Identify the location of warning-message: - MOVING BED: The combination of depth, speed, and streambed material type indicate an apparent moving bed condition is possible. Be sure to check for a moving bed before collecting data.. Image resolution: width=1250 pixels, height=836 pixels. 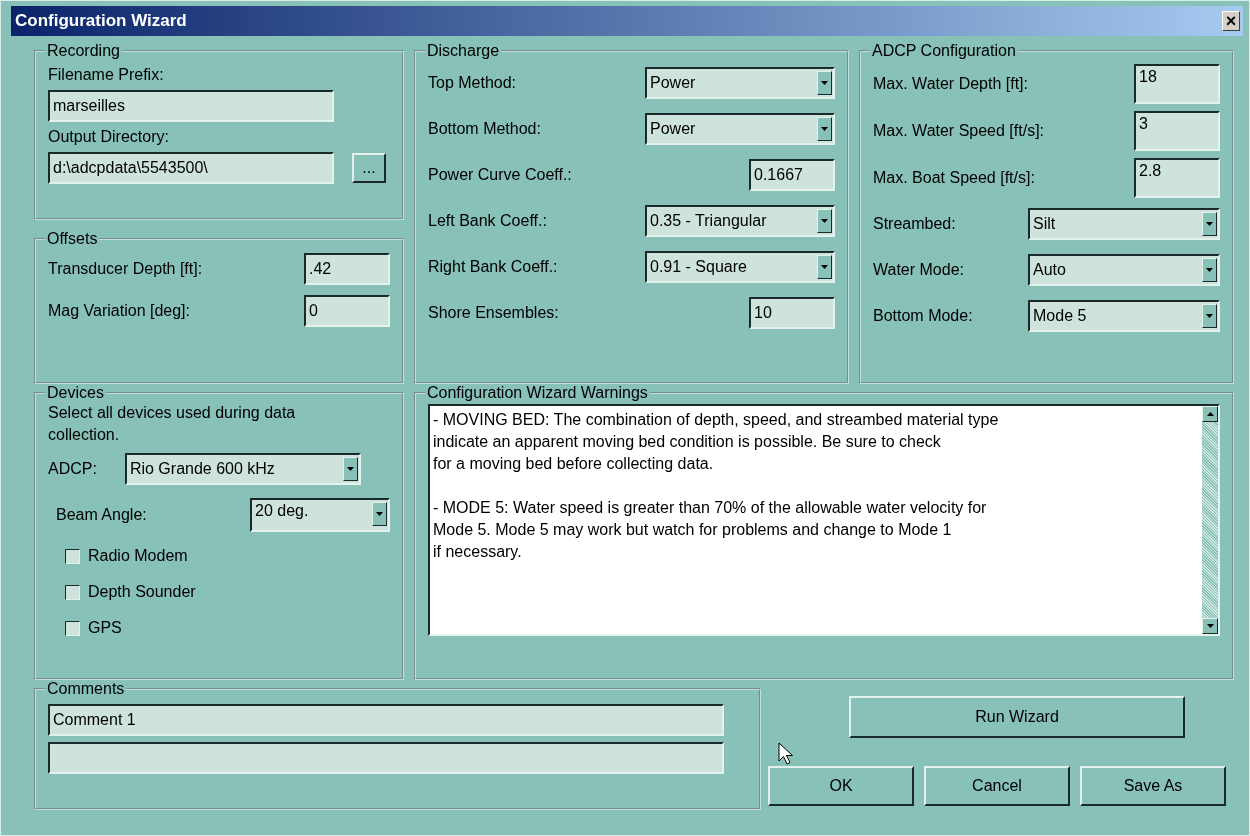
(716, 442).